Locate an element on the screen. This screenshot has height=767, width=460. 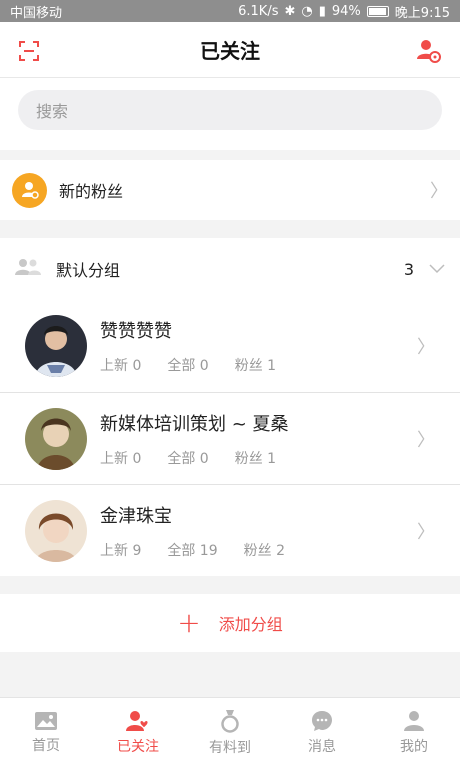
bluetooth-icon: ✱ is located at coordinates (290, 11).